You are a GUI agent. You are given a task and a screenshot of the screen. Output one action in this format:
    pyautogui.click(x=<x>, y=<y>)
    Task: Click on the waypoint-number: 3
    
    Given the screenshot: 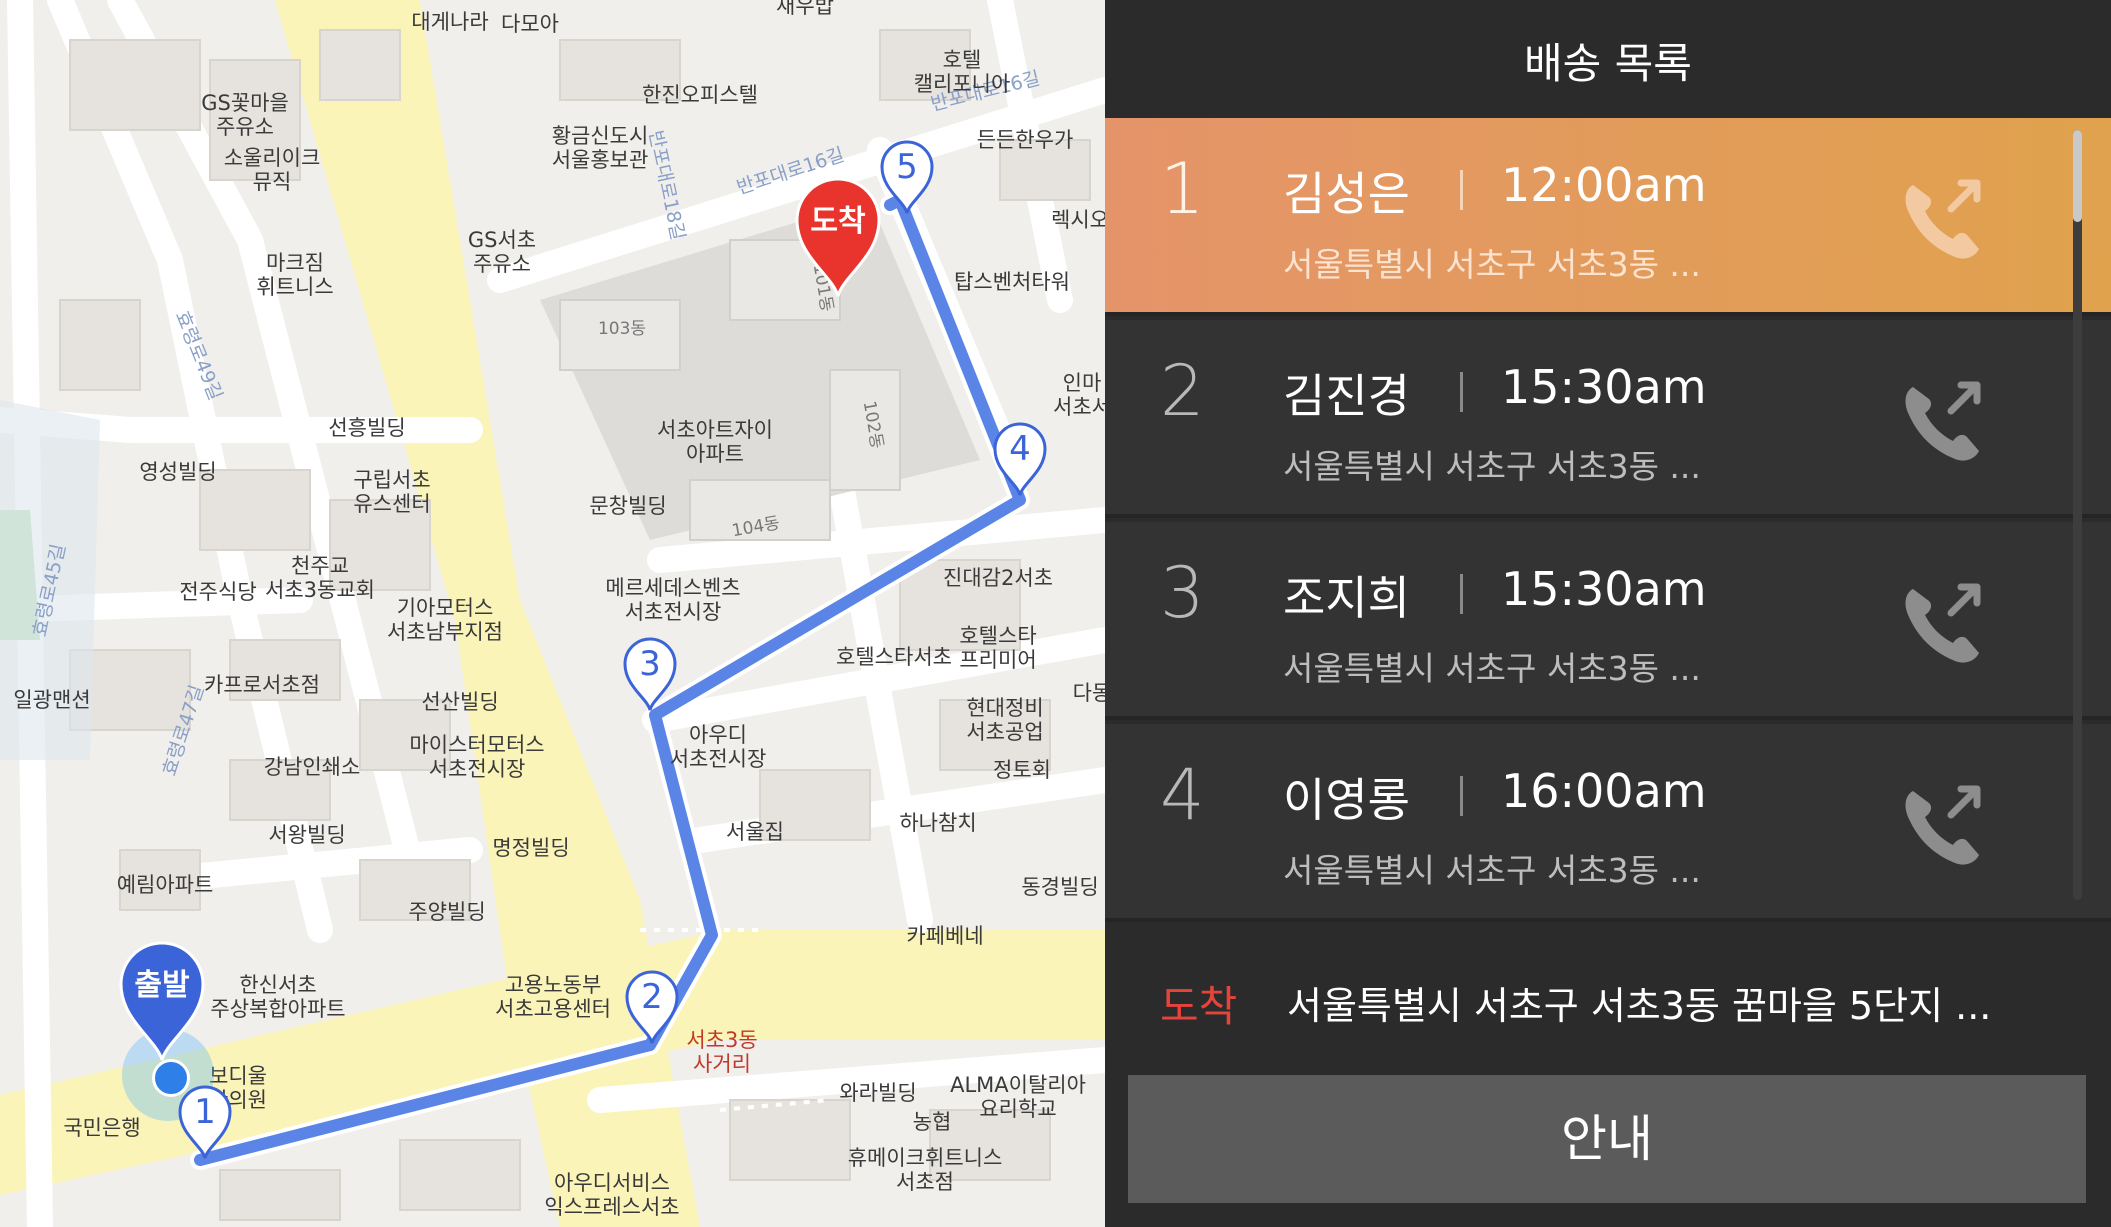 What is the action you would take?
    pyautogui.click(x=650, y=664)
    